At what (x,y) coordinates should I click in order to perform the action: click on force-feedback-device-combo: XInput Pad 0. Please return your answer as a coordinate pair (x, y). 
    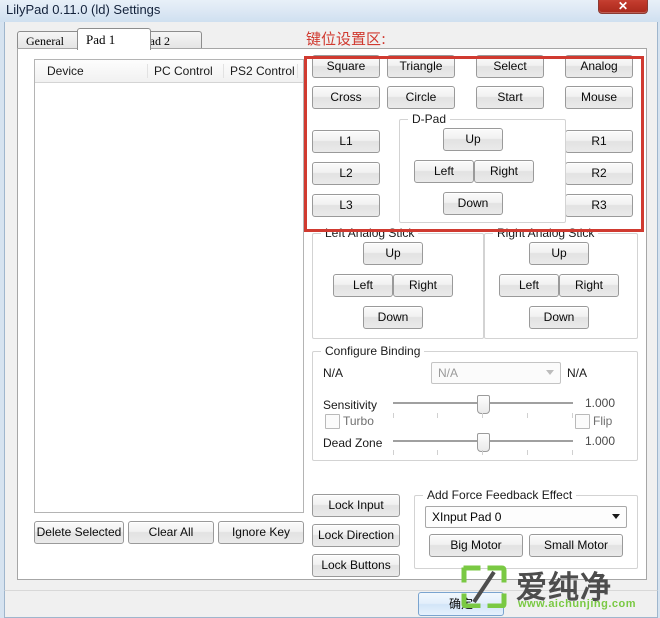
    Looking at the image, I should click on (526, 517).